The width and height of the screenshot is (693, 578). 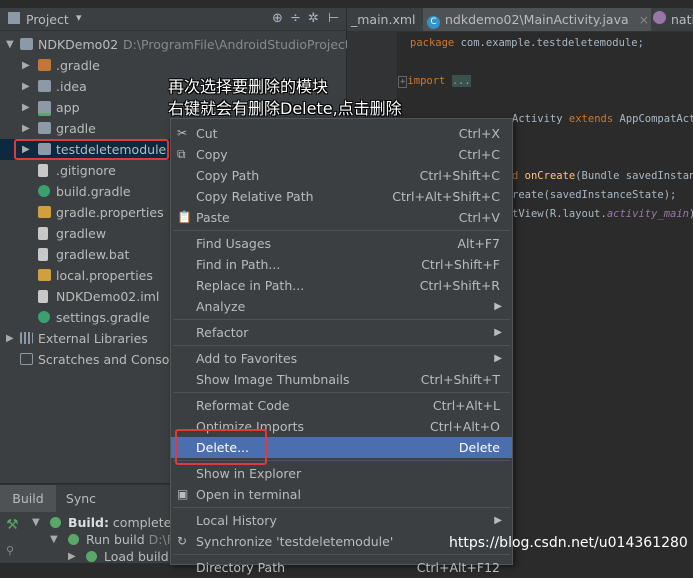 What do you see at coordinates (341, 154) in the screenshot?
I see `menu-item-copy: ⧉ Copy Ctrl+C` at bounding box center [341, 154].